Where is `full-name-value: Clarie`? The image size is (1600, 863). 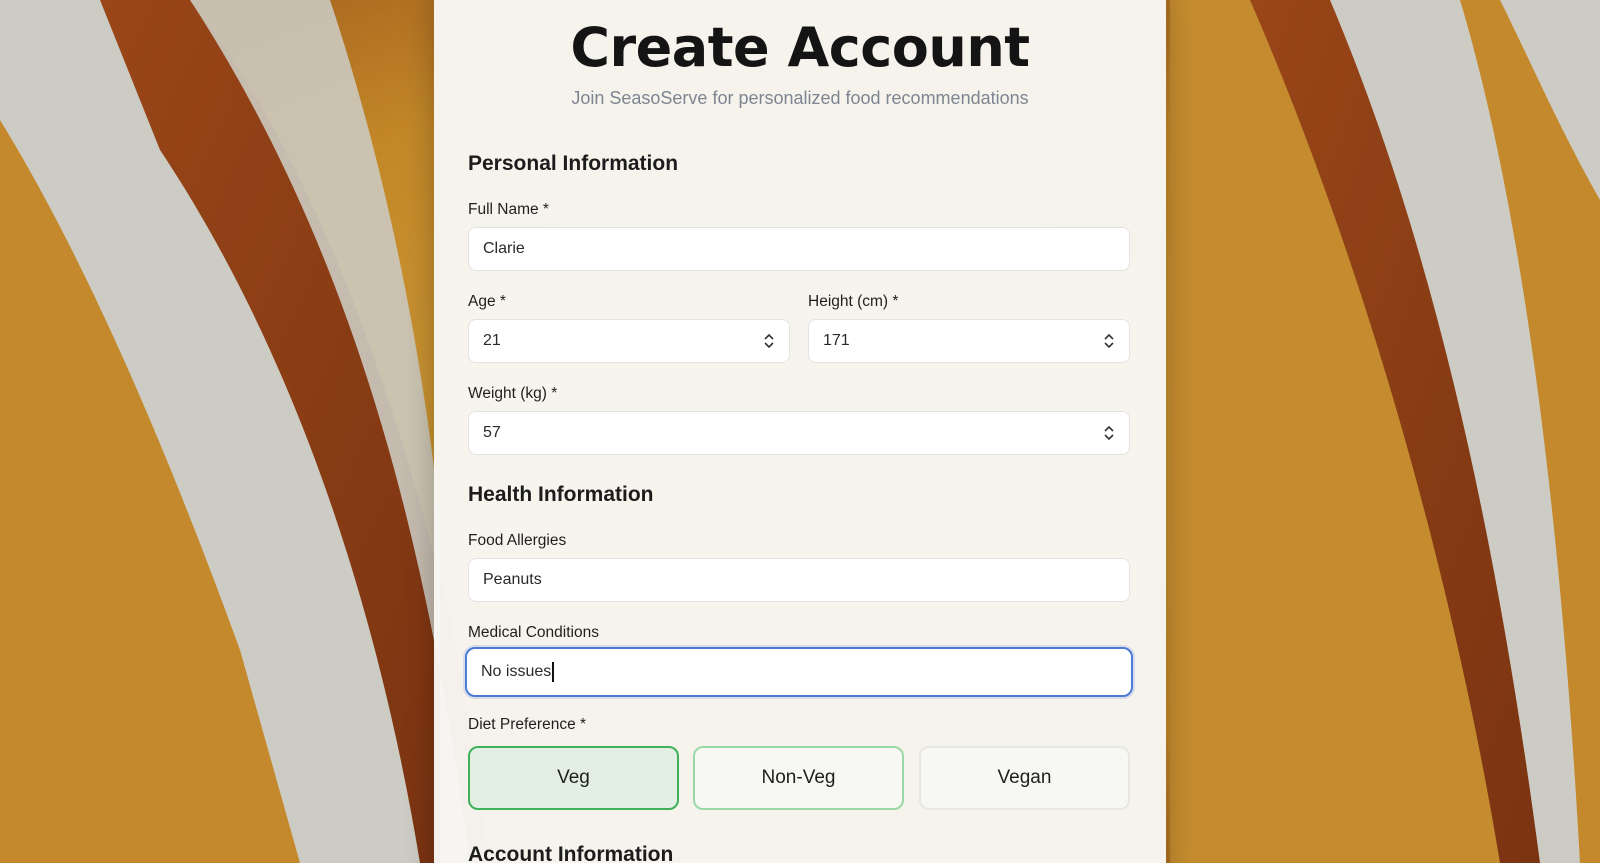 full-name-value: Clarie is located at coordinates (504, 248).